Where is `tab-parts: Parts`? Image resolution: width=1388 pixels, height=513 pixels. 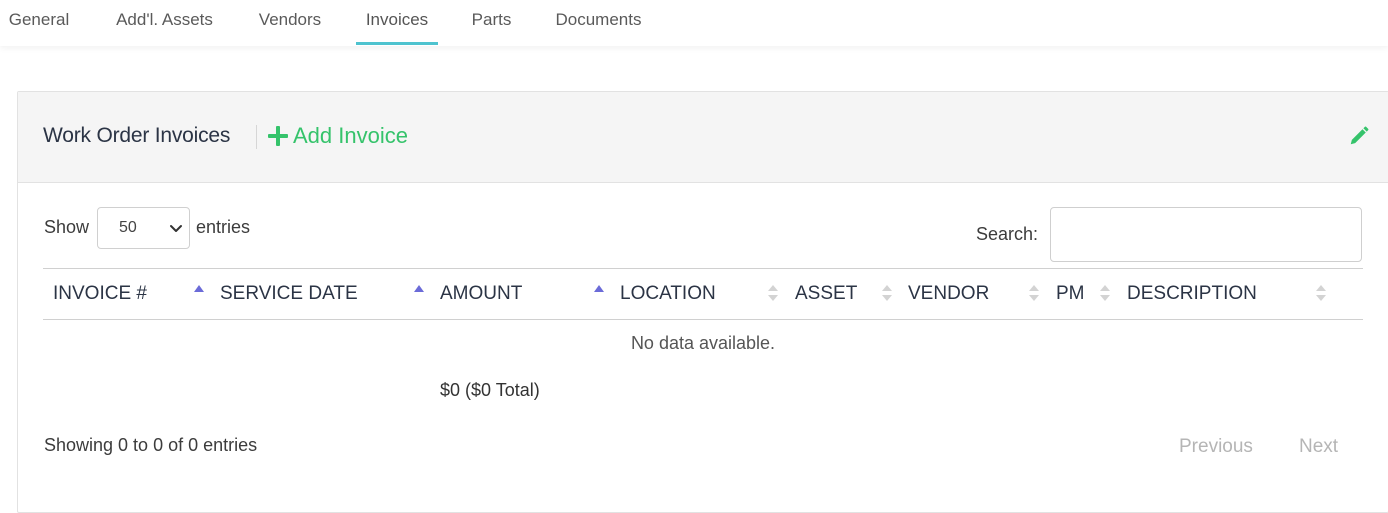 tab-parts: Parts is located at coordinates (491, 23).